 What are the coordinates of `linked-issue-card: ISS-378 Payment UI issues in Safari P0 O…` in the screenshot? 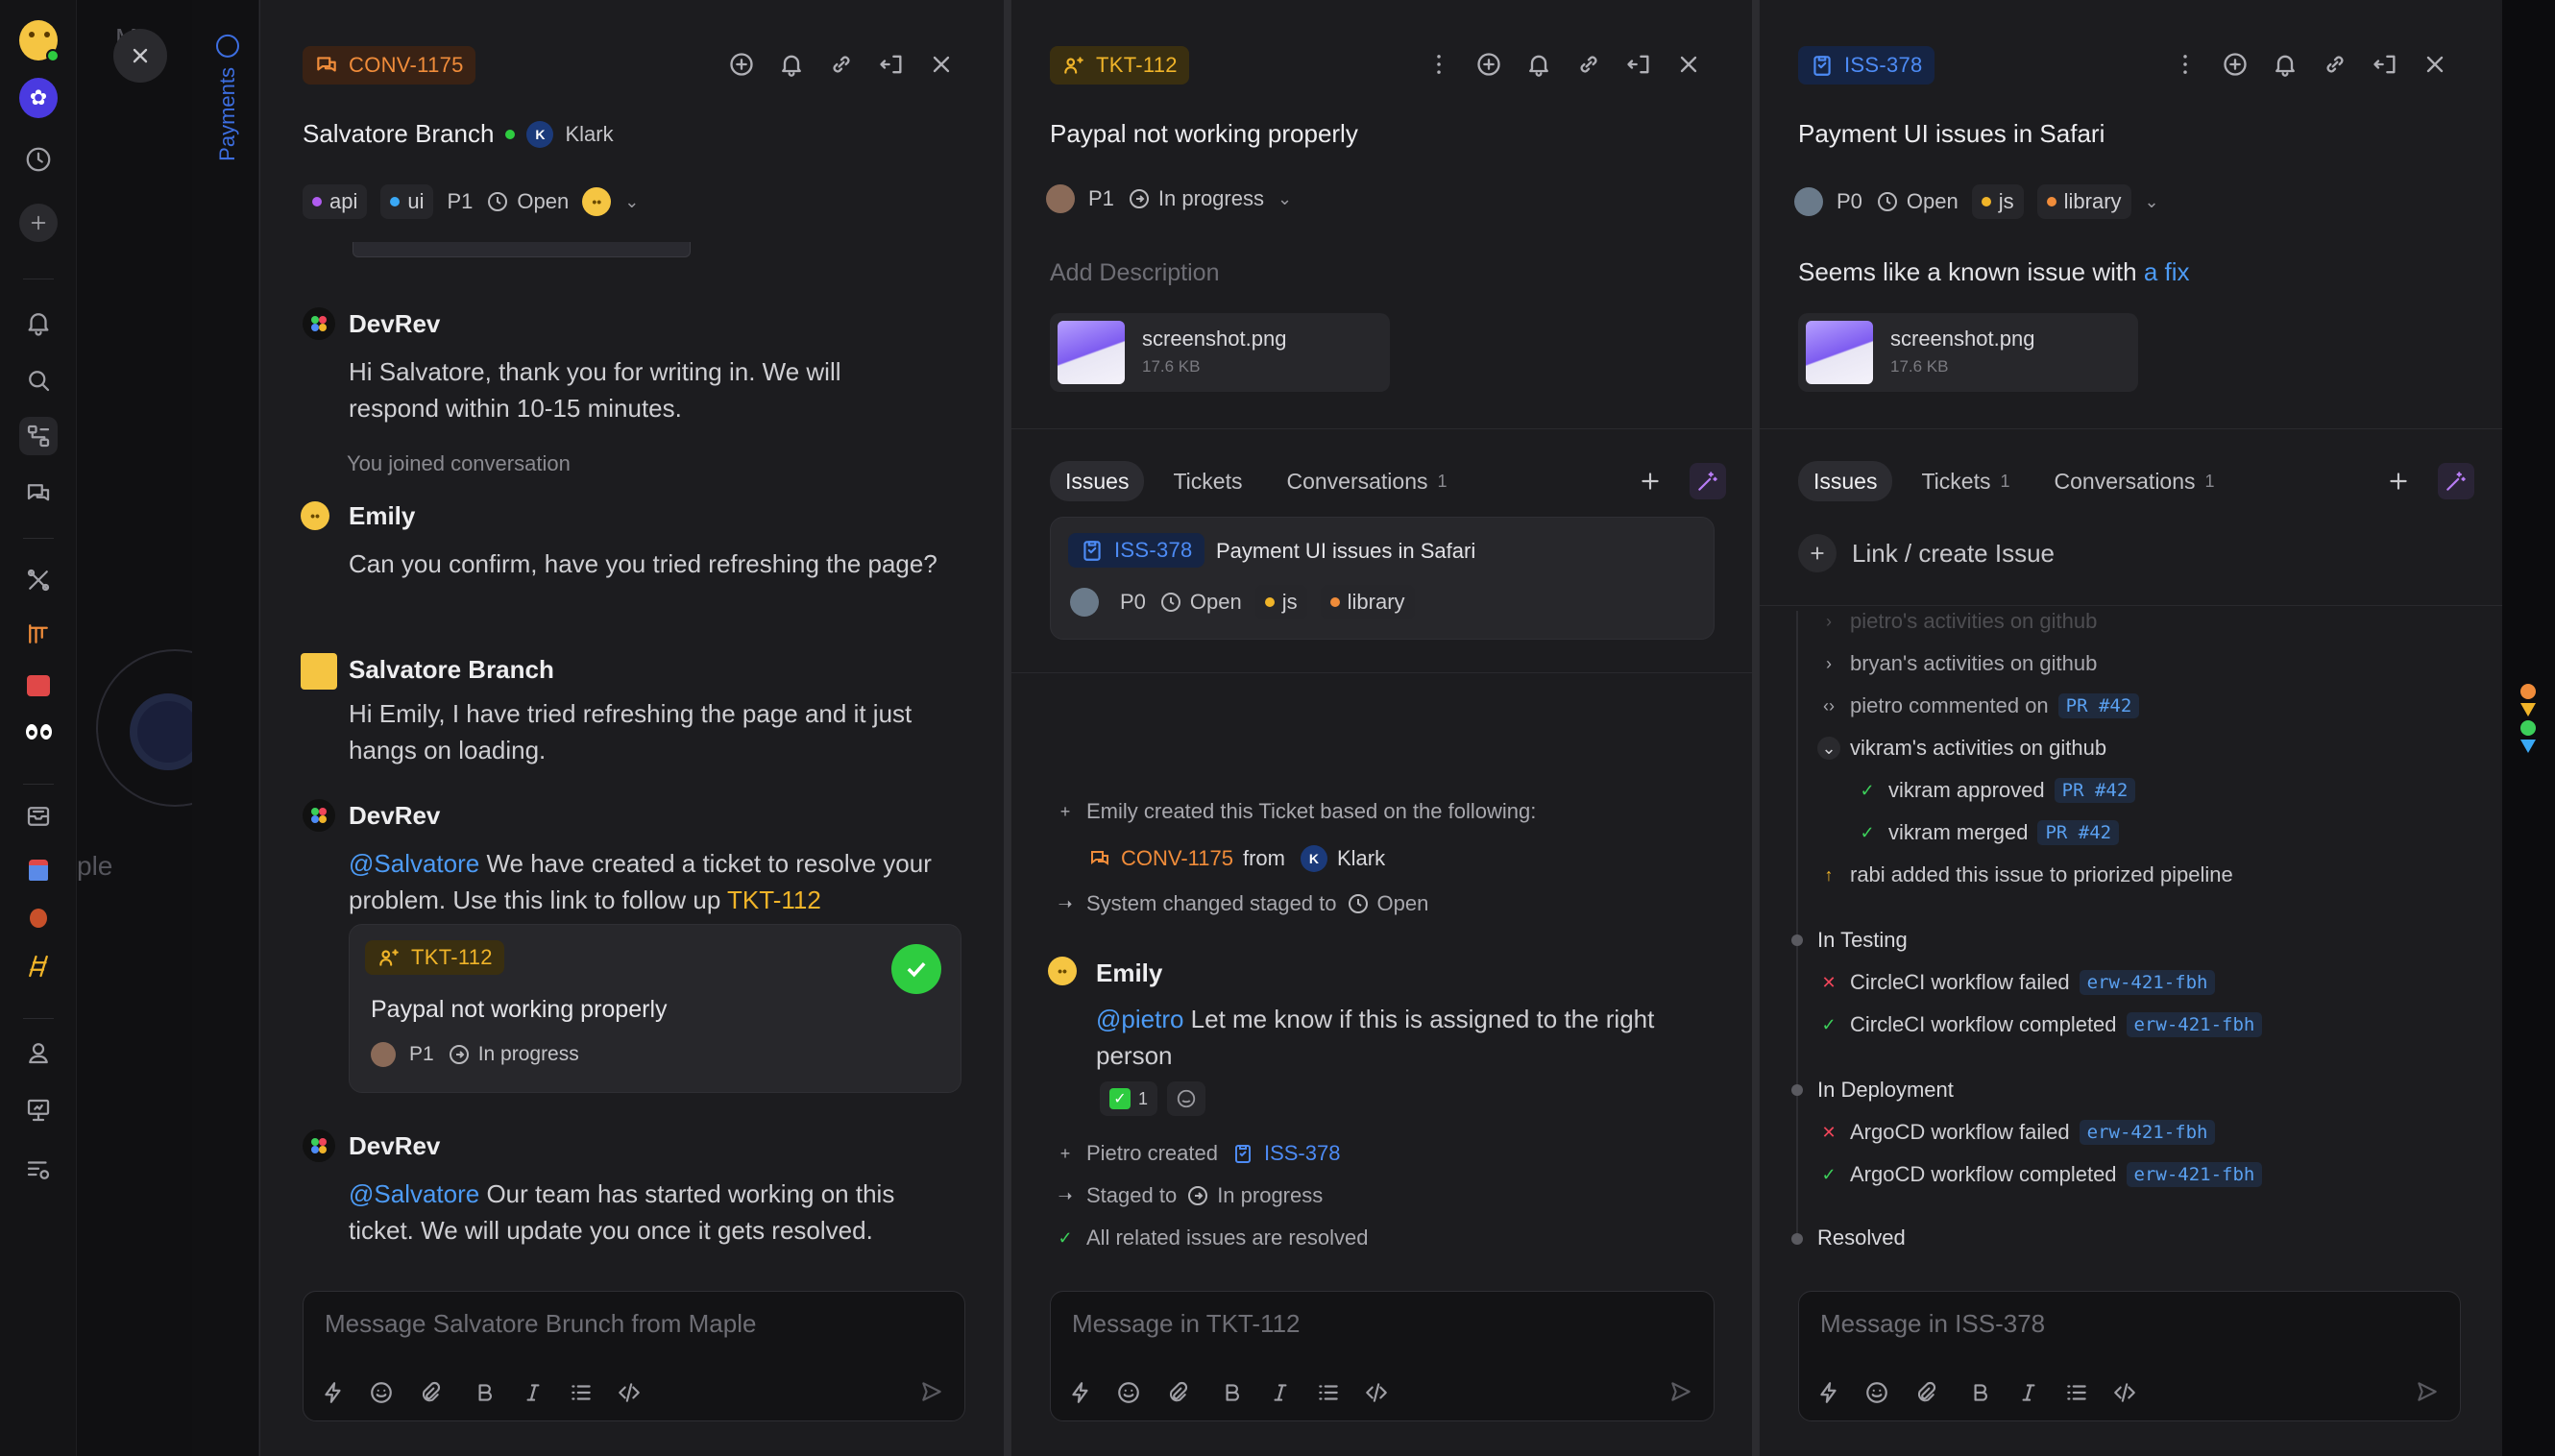 It's located at (1382, 579).